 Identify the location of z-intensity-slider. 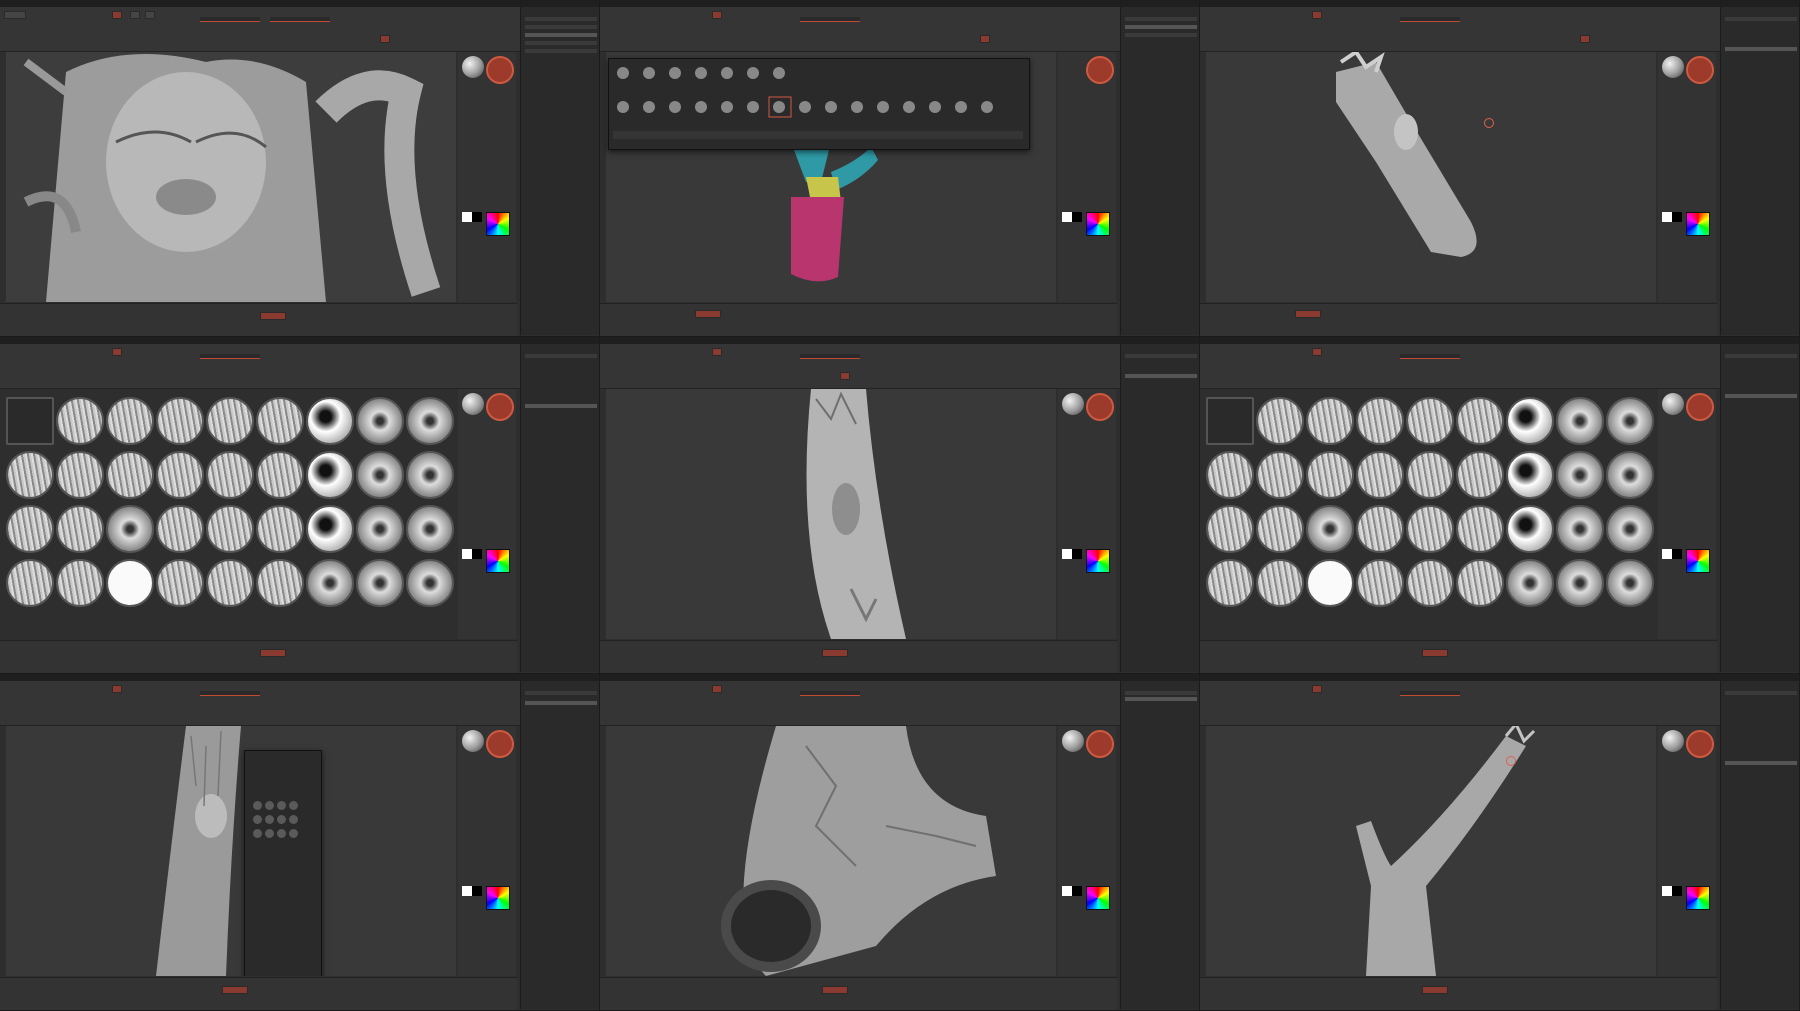
(300, 19).